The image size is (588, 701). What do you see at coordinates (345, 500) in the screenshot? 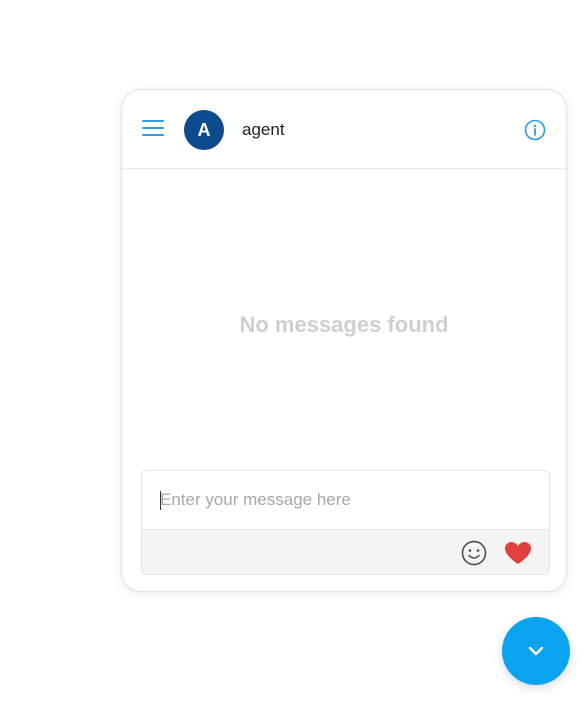
I see `message-input` at bounding box center [345, 500].